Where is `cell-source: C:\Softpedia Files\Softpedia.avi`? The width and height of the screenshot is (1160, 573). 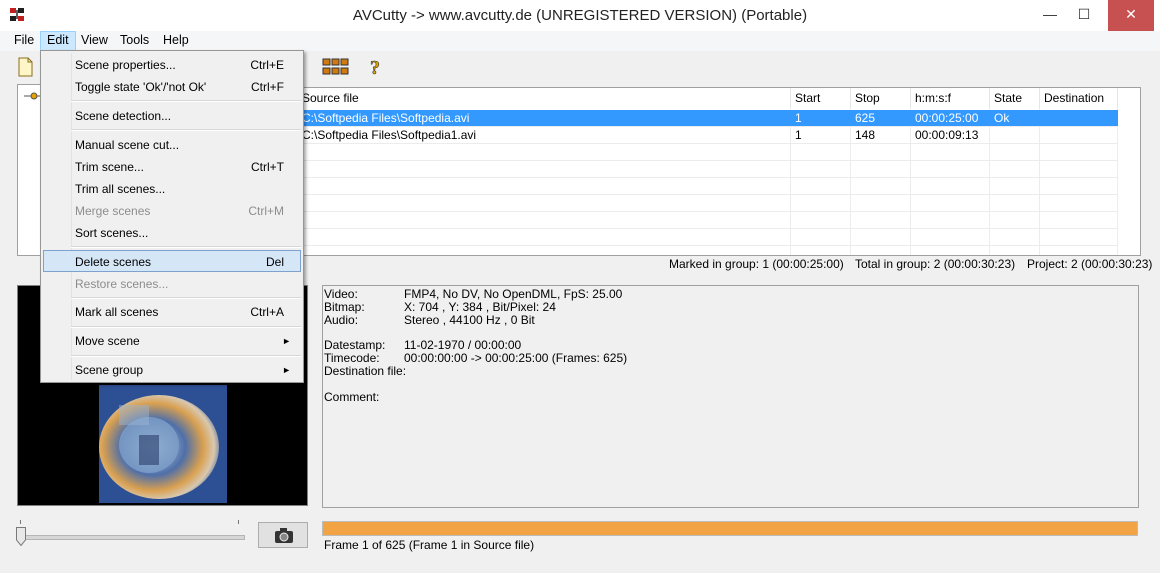 cell-source: C:\Softpedia Files\Softpedia.avi is located at coordinates (386, 118).